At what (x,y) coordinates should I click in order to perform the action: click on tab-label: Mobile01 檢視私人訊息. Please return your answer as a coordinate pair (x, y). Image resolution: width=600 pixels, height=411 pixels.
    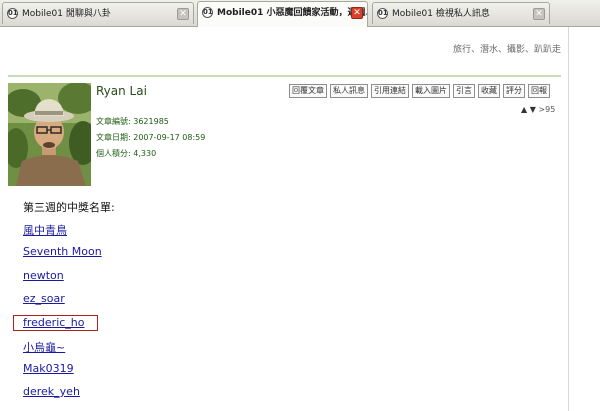
    Looking at the image, I should click on (441, 14).